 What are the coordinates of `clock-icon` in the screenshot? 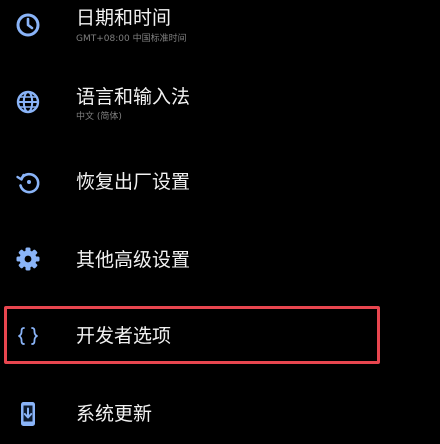 It's located at (28, 25).